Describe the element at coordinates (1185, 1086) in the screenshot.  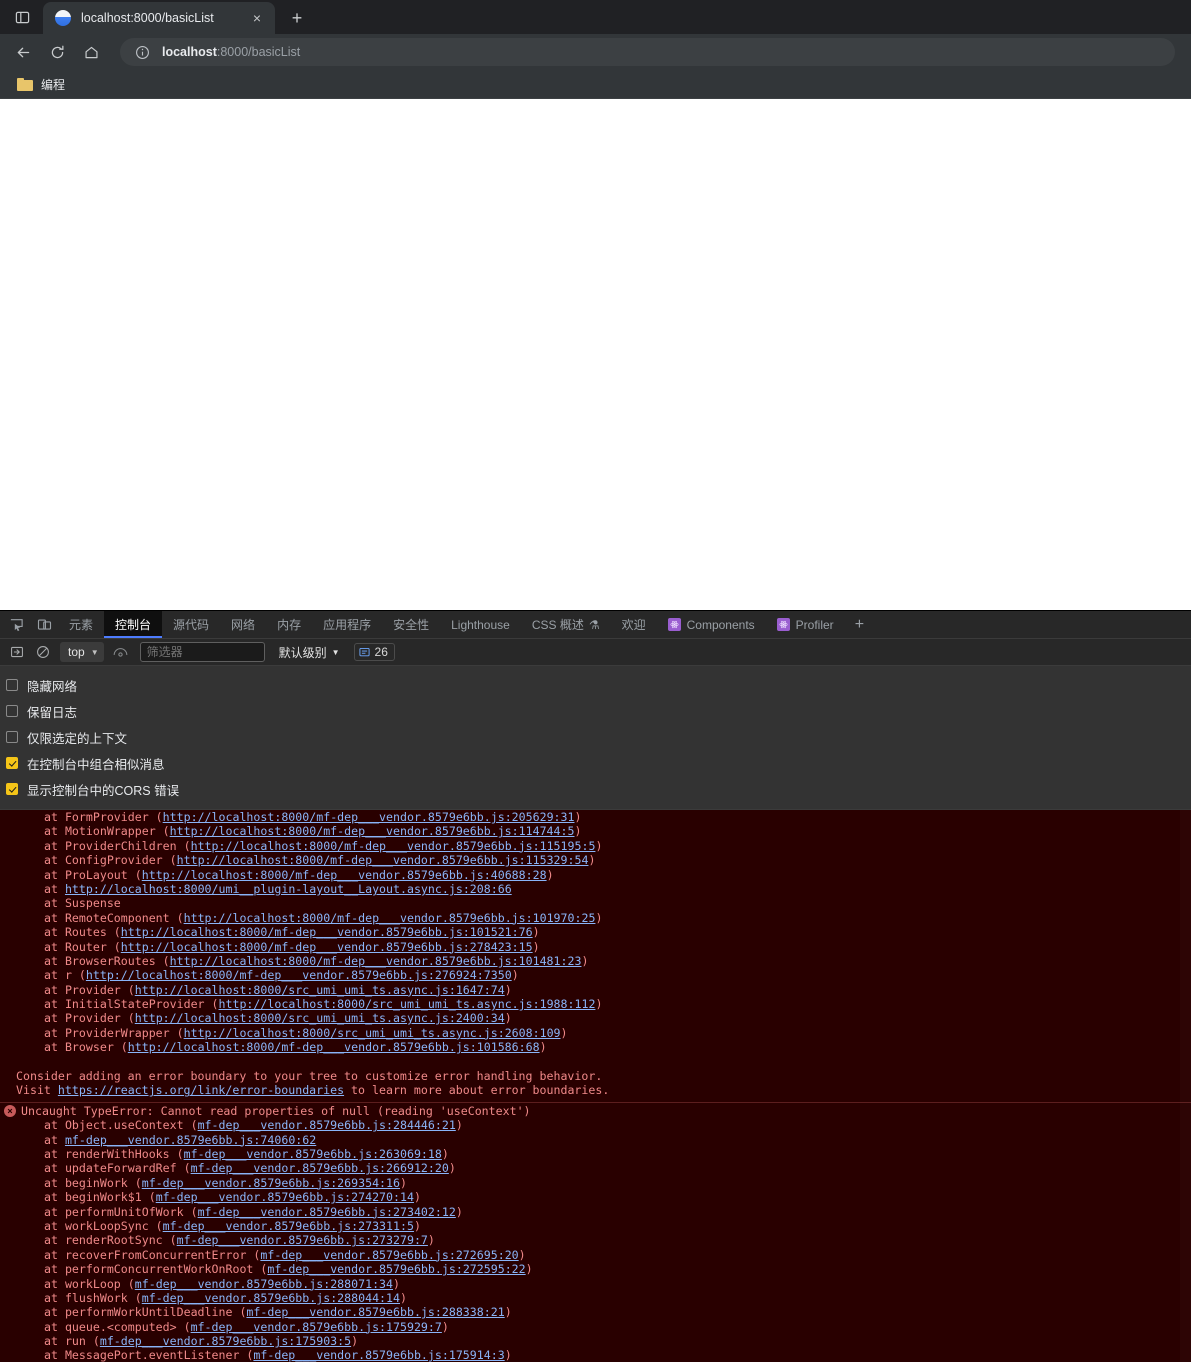
I see `console-scrollbar` at that location.